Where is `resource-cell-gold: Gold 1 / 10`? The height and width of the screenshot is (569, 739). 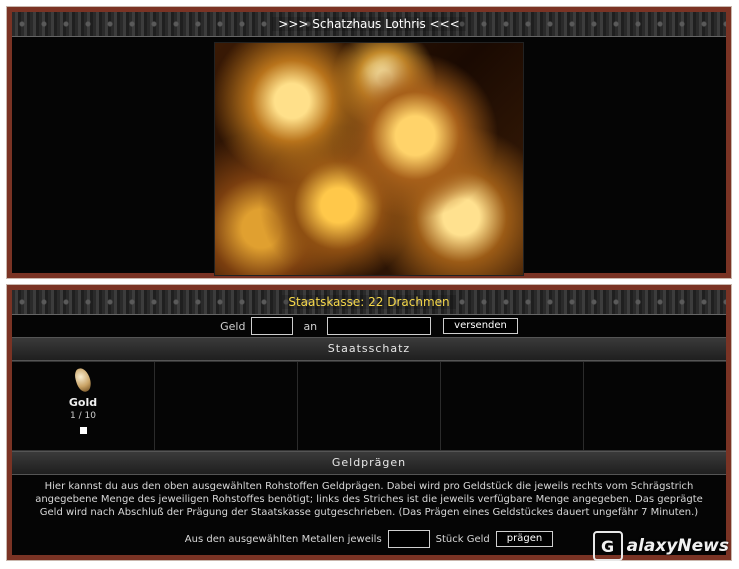 resource-cell-gold: Gold 1 / 10 is located at coordinates (83, 406).